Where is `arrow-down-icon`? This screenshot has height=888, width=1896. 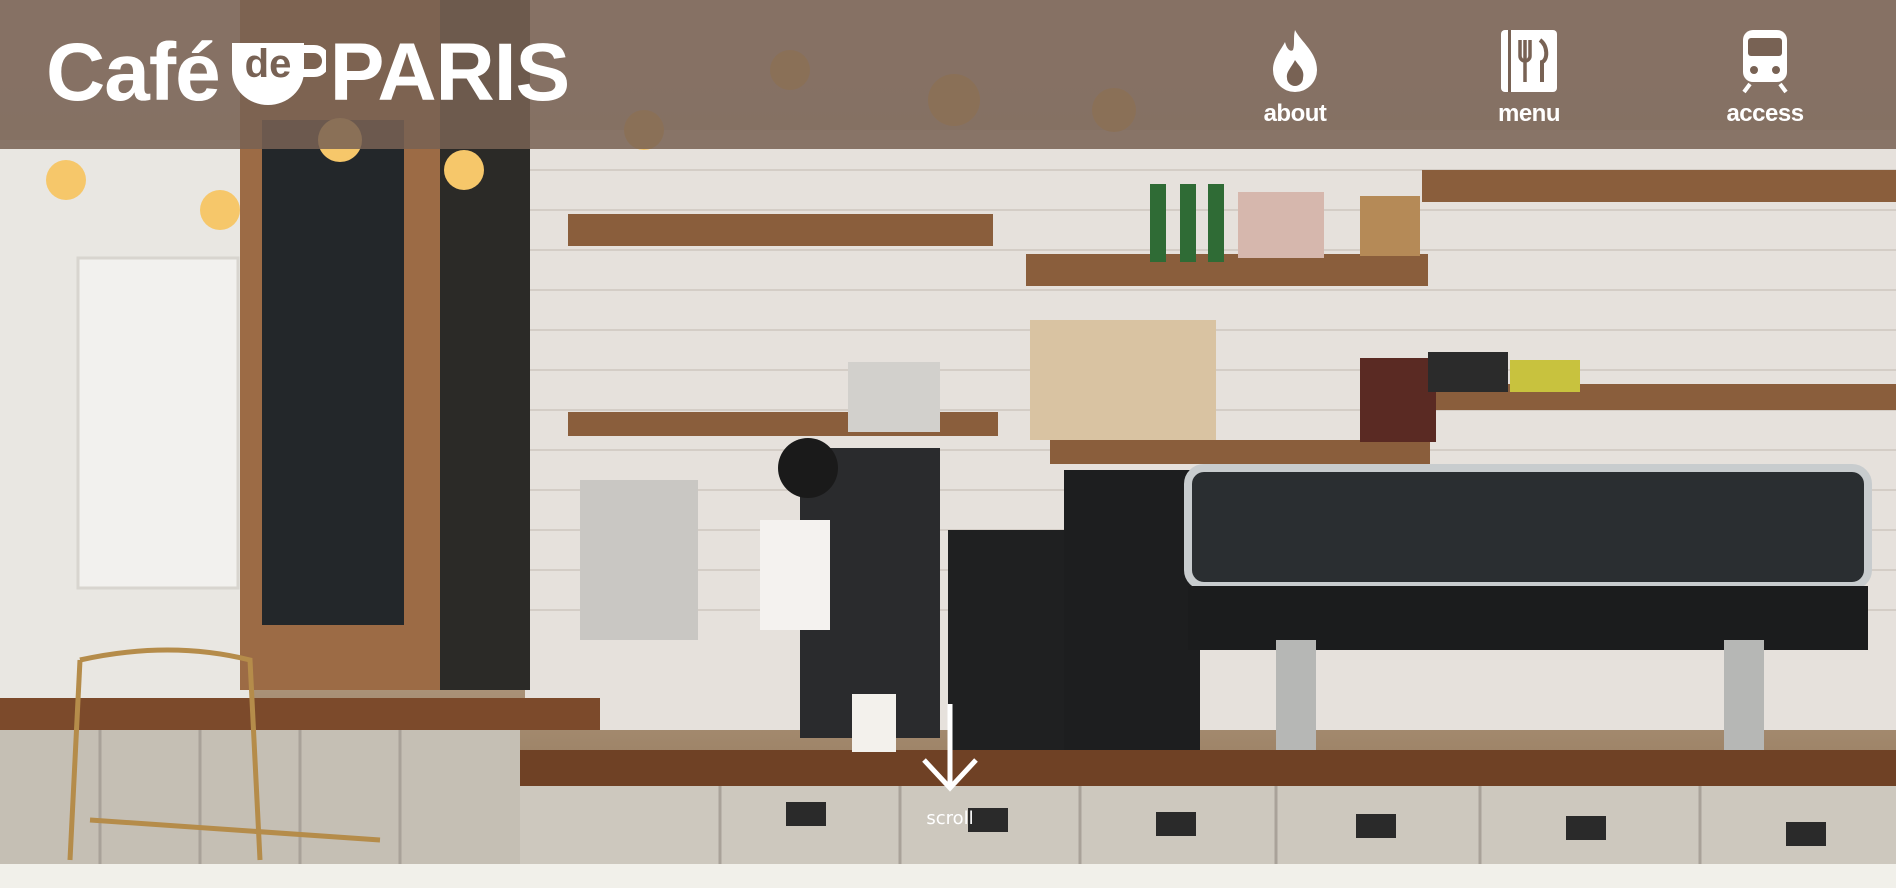
arrow-down-icon is located at coordinates (950, 748).